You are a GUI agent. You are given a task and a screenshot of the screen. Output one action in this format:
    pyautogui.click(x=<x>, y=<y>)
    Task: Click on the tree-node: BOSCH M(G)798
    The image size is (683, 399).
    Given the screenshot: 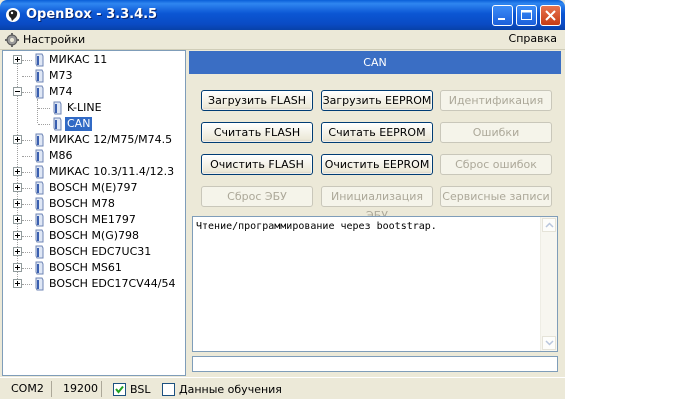 What is the action you would take?
    pyautogui.click(x=94, y=236)
    